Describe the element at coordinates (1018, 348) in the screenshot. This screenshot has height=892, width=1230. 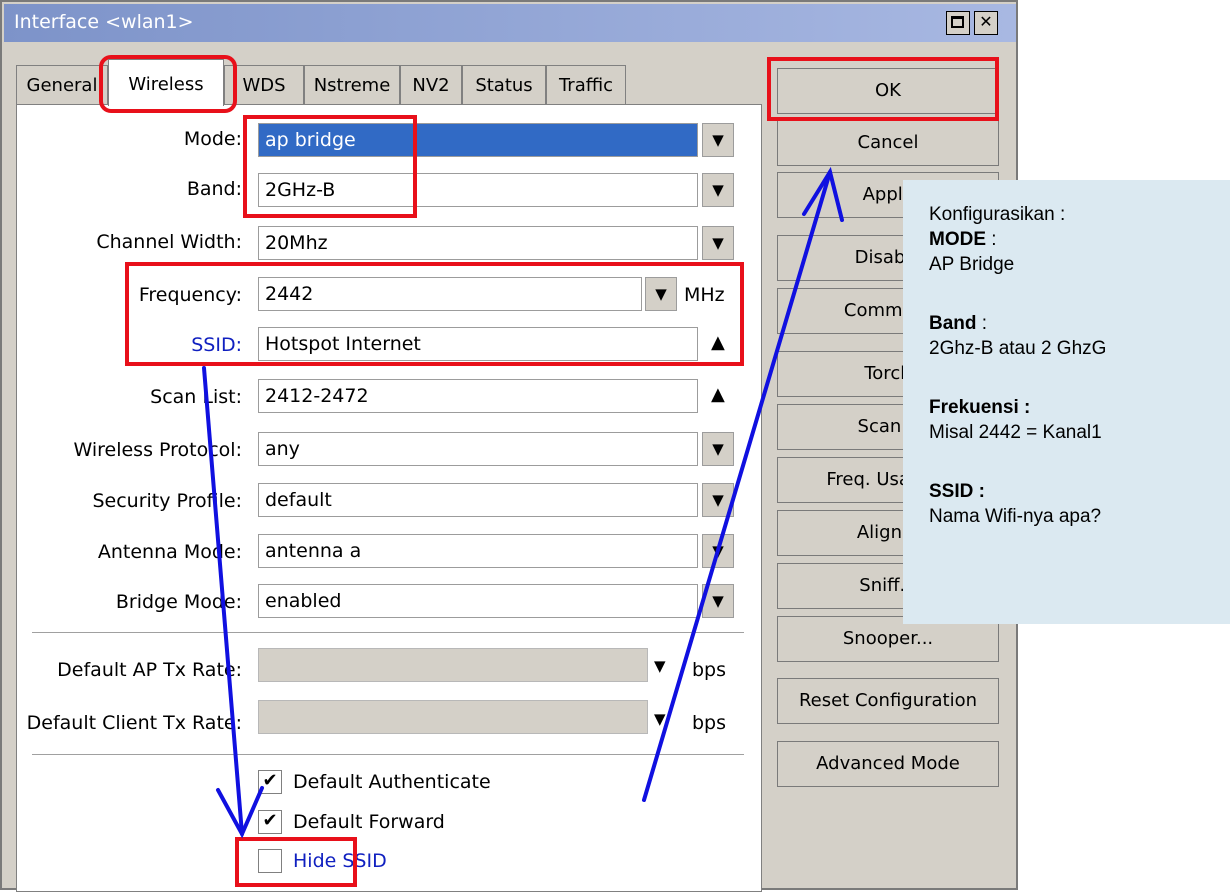
I see `note-band-value: 2Ghz-B atau 2 GhzG` at that location.